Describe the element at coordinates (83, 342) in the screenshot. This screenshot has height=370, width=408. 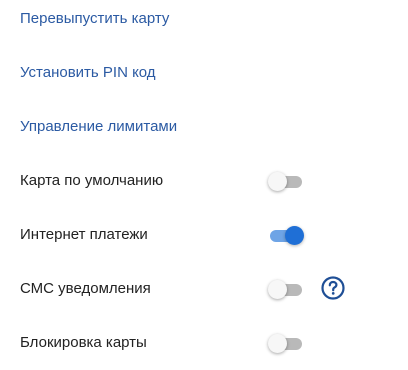
I see `block-card-label: Блокировка карты` at that location.